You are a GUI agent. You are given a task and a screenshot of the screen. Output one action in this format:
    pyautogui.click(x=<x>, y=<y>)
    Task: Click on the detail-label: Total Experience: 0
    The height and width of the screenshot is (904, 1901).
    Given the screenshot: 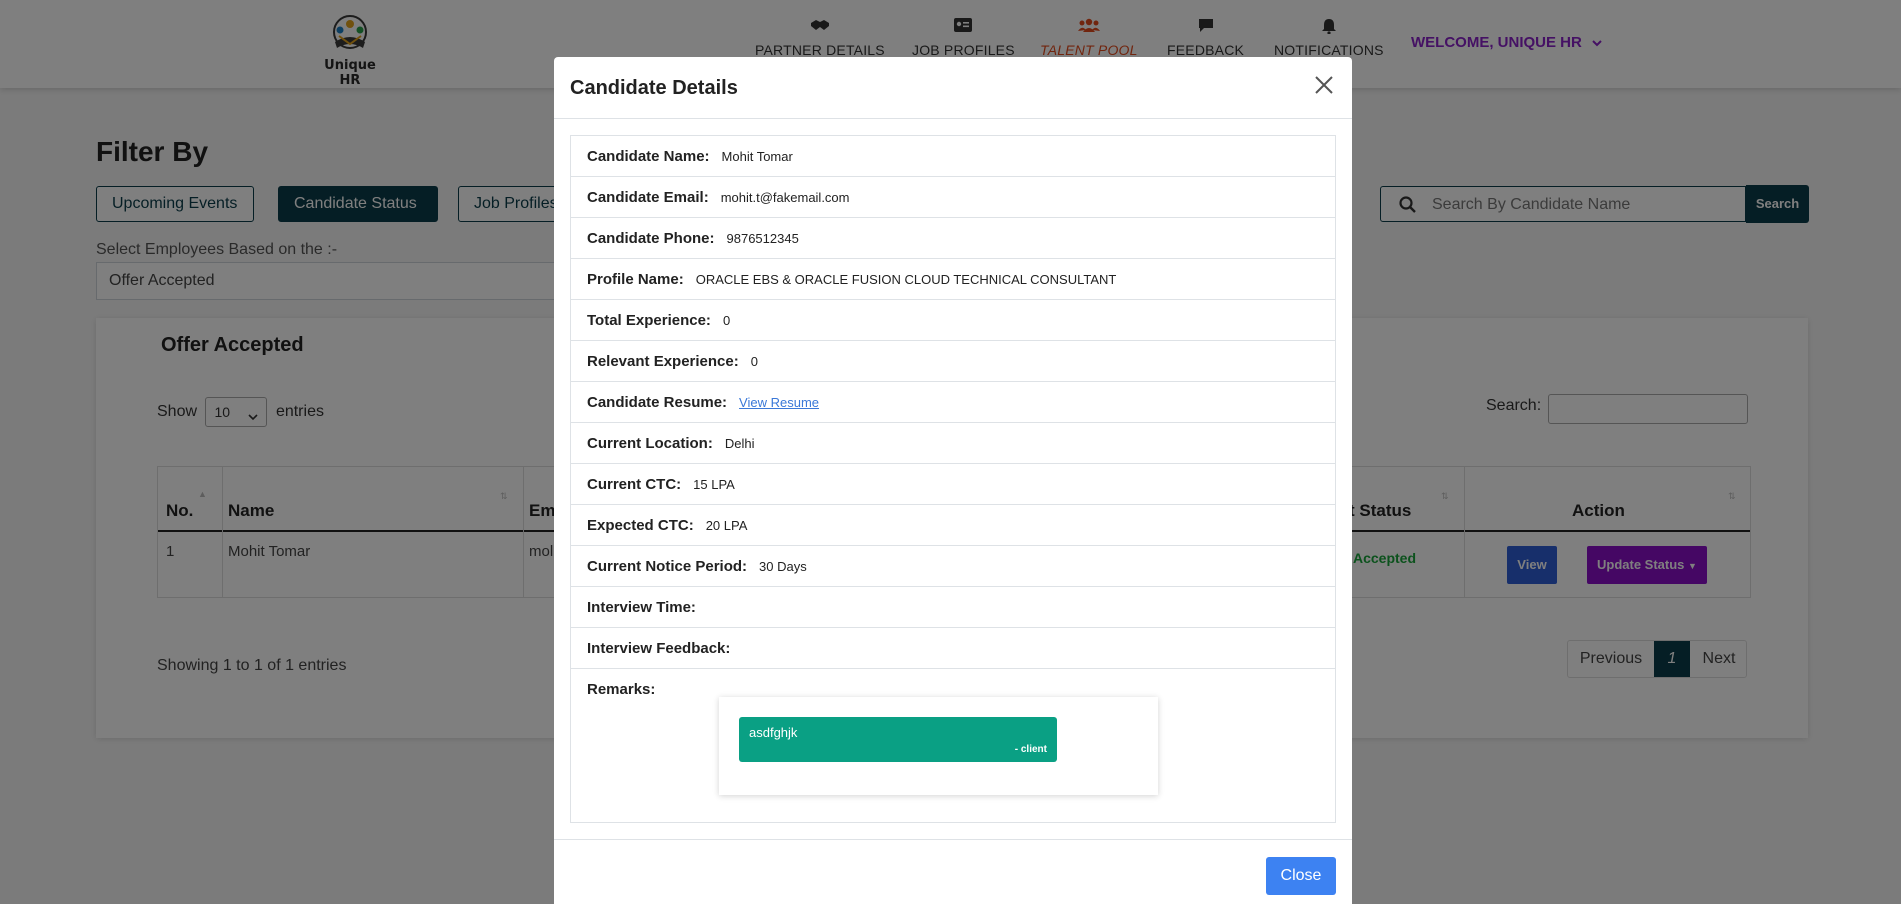 What is the action you would take?
    pyautogui.click(x=659, y=320)
    